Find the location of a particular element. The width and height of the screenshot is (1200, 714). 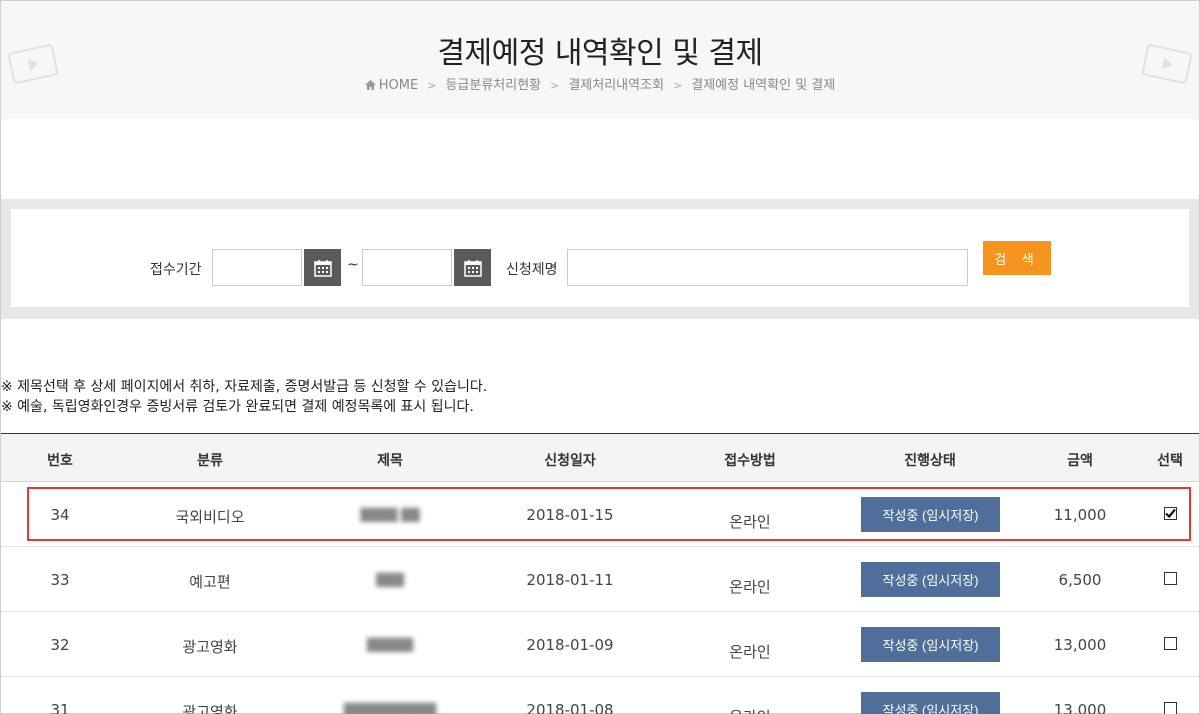

start-calendar-button is located at coordinates (322, 267).